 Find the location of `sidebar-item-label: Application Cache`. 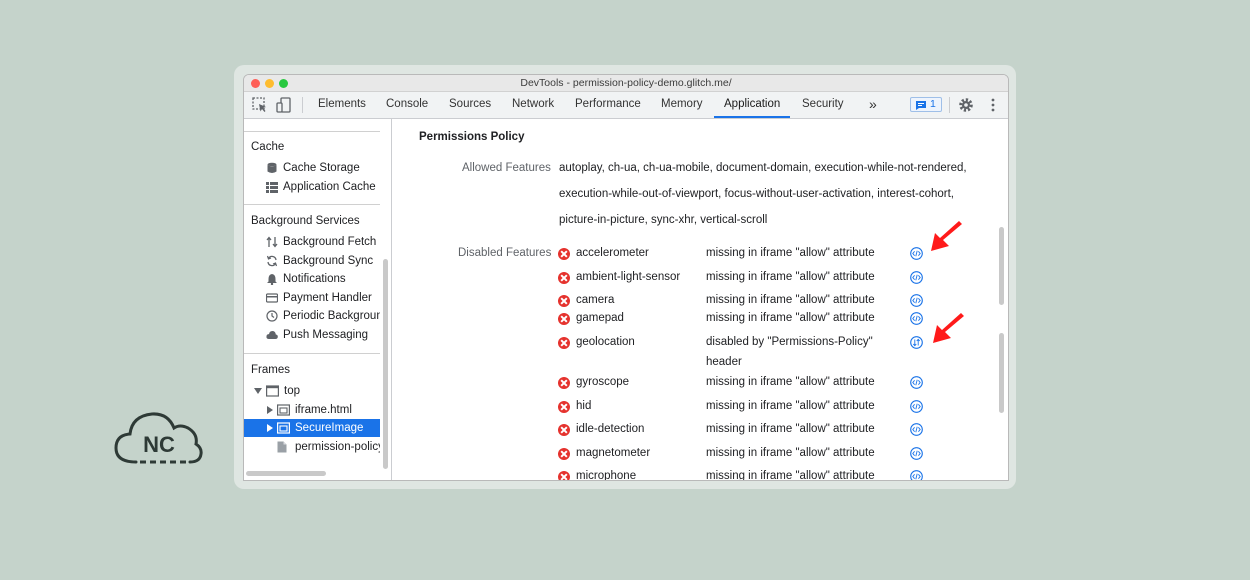

sidebar-item-label: Application Cache is located at coordinates (329, 187).